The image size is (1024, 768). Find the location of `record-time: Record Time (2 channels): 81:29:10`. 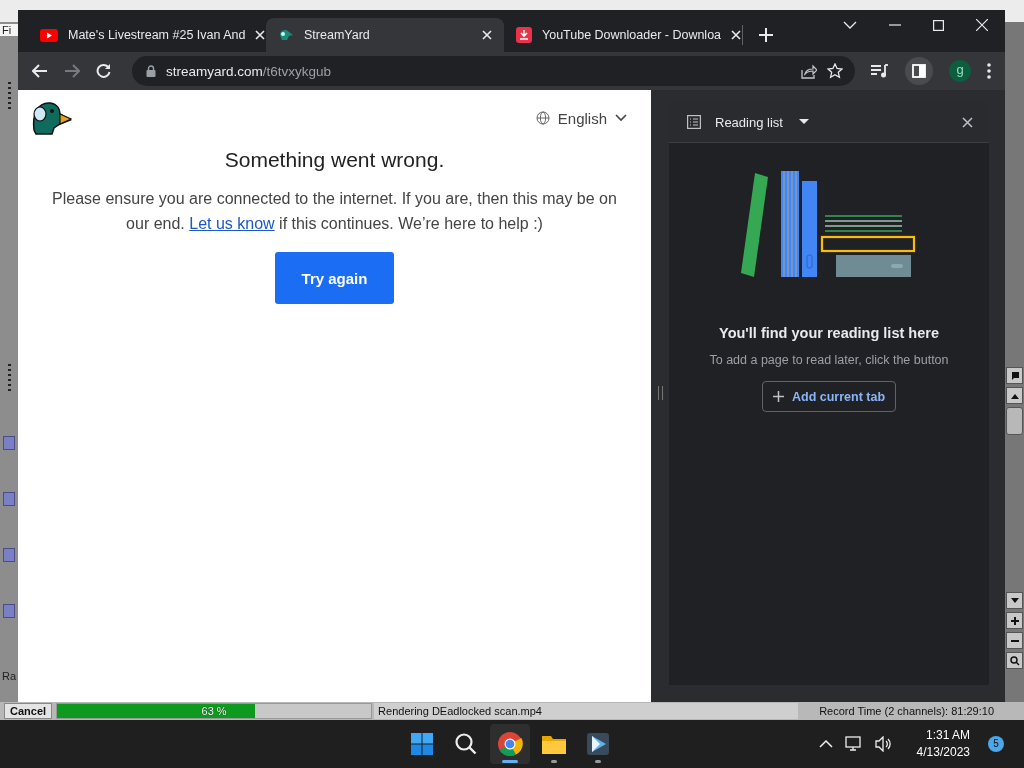

record-time: Record Time (2 channels): 81:29:10 is located at coordinates (906, 711).